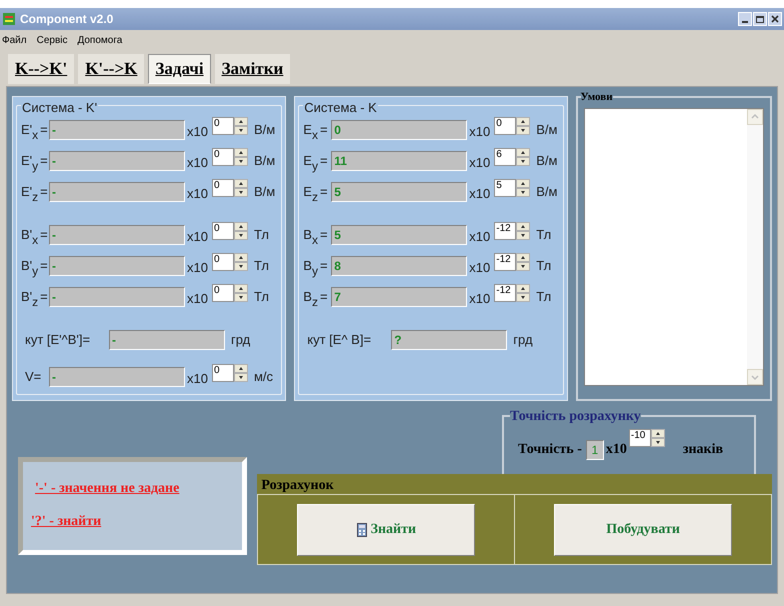 The height and width of the screenshot is (606, 784). What do you see at coordinates (755, 247) in the screenshot?
I see `scrollbar` at bounding box center [755, 247].